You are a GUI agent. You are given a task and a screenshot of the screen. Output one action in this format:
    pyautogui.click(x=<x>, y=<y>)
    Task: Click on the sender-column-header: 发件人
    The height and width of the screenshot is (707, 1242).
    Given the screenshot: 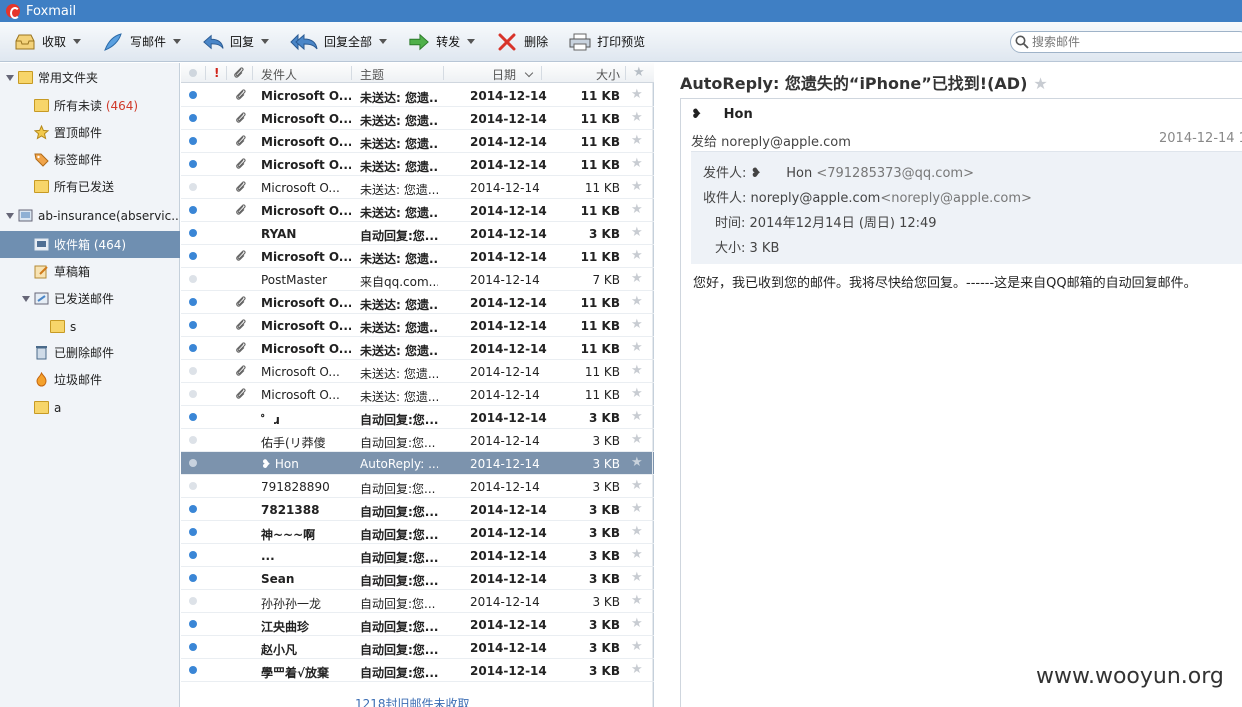 What is the action you would take?
    pyautogui.click(x=279, y=74)
    